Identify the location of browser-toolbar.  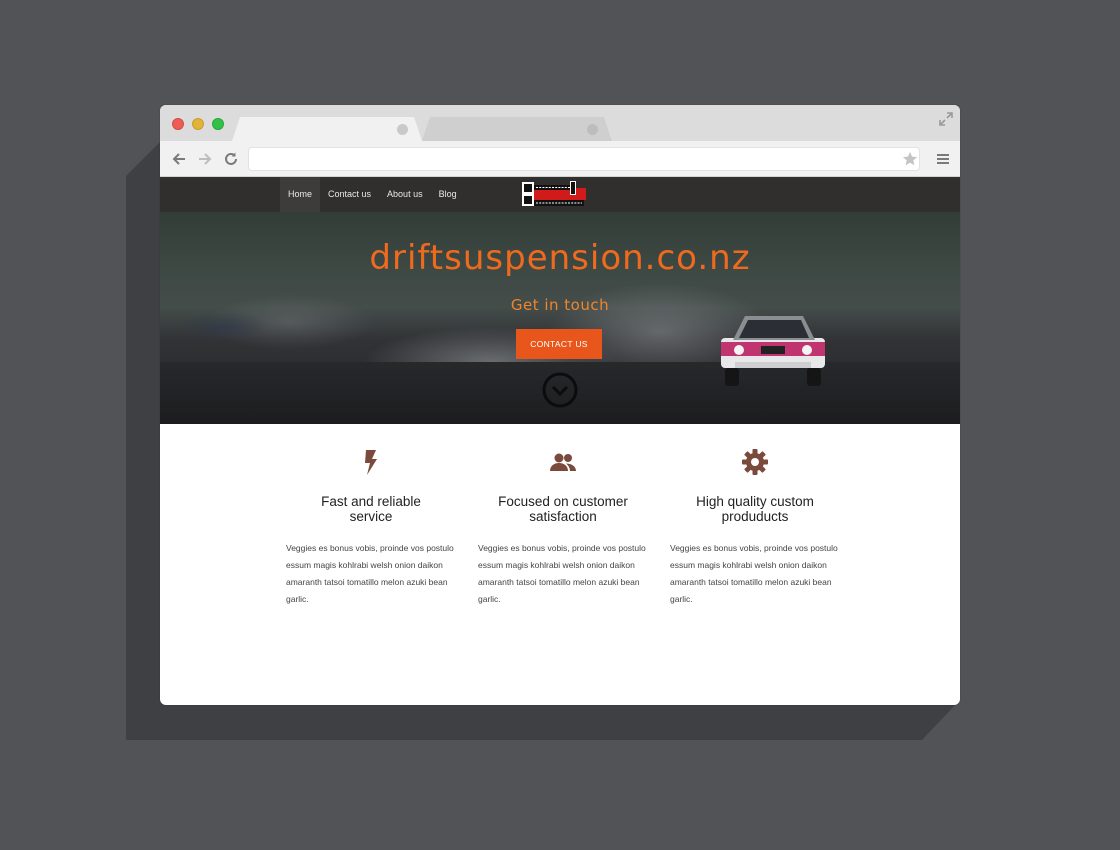
(560, 159).